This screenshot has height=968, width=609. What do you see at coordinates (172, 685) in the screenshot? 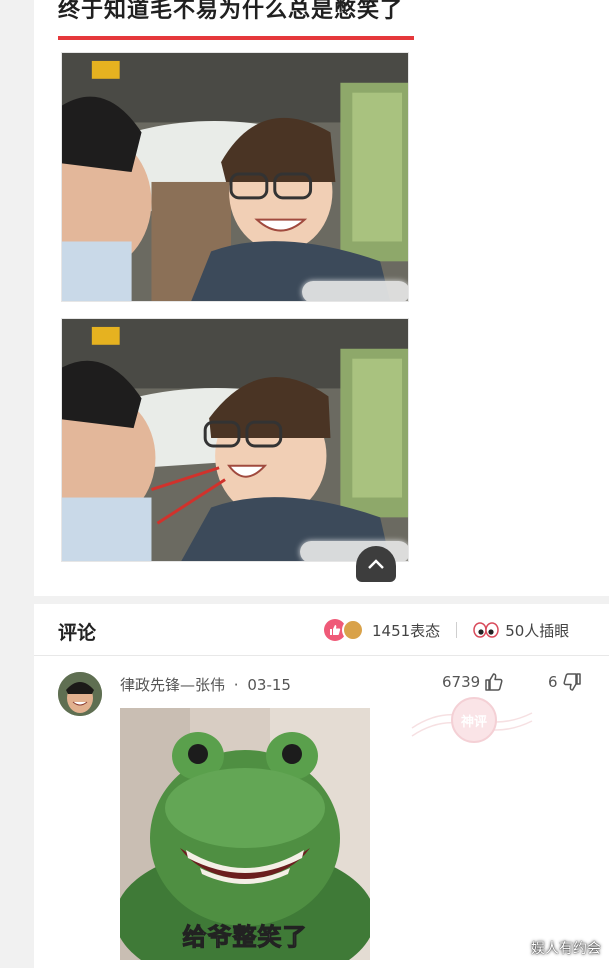
I see `comment-author: 律政先锋—张伟` at bounding box center [172, 685].